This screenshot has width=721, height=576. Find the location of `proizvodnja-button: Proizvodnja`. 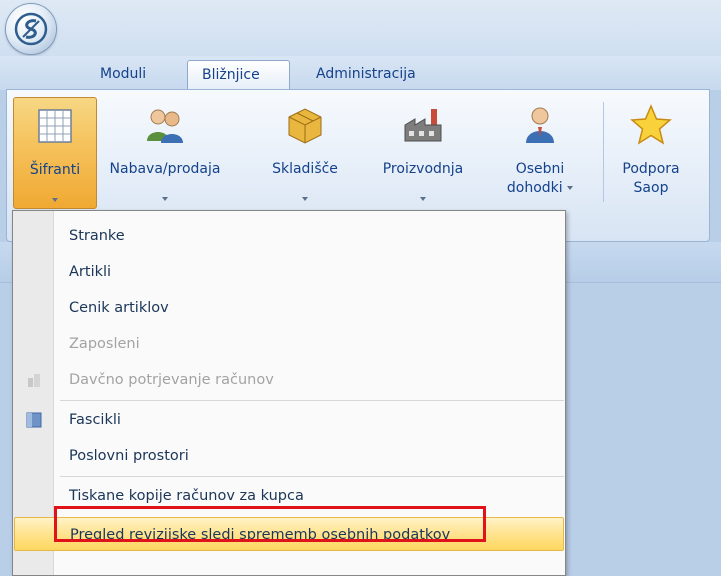

proizvodnja-button: Proizvodnja is located at coordinates (423, 153).